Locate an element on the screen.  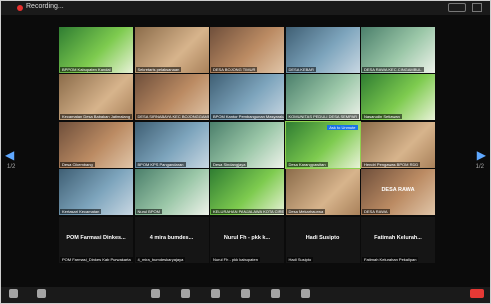
participant-tile: Sekretaris pelaksanaan is located at coordinates (171, 50).